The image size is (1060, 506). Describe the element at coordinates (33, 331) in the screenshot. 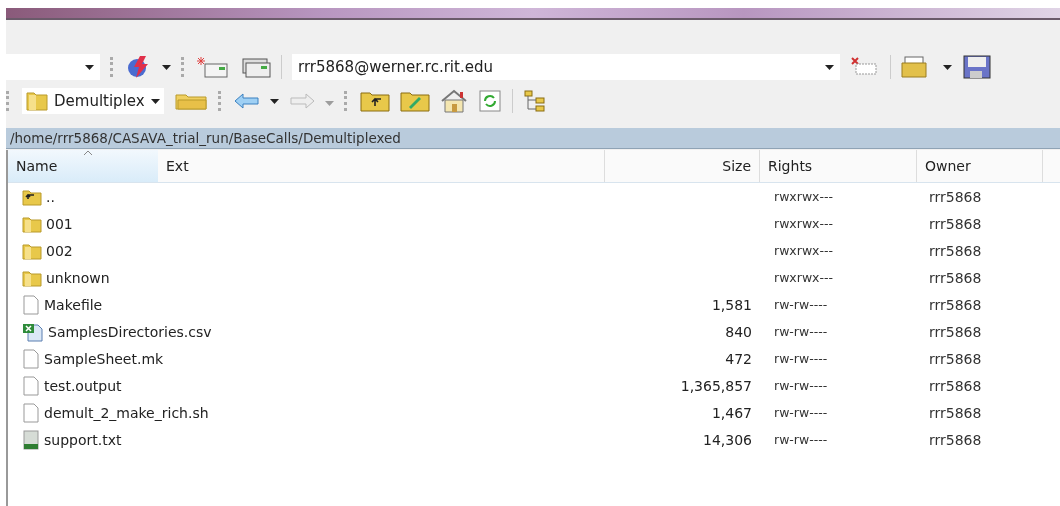

I see `spreadsheet-icon` at that location.